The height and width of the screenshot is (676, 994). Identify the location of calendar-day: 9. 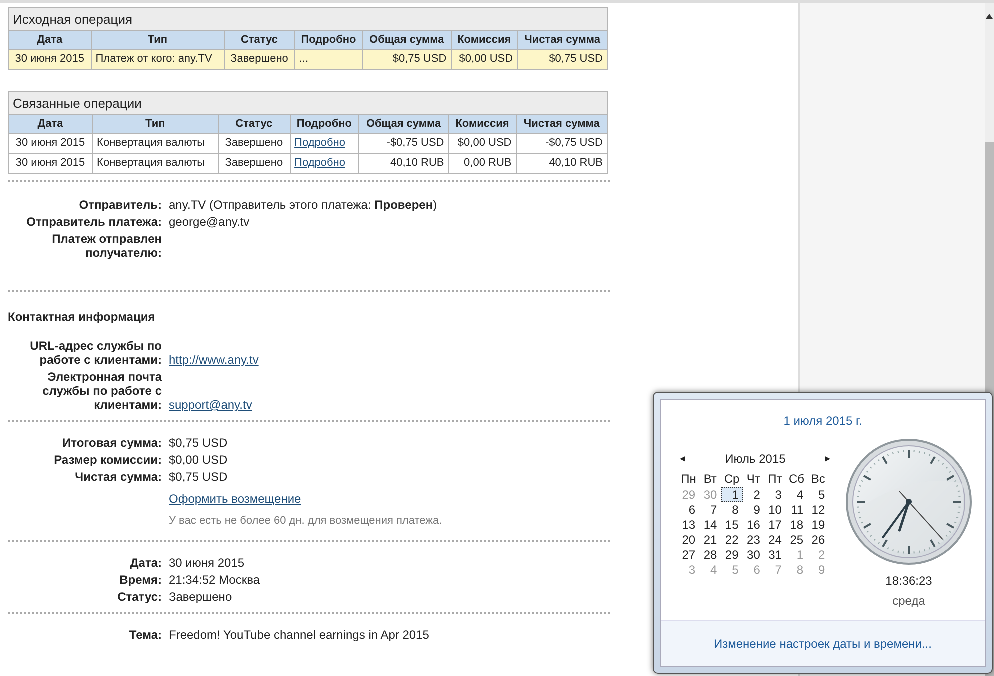
(753, 509).